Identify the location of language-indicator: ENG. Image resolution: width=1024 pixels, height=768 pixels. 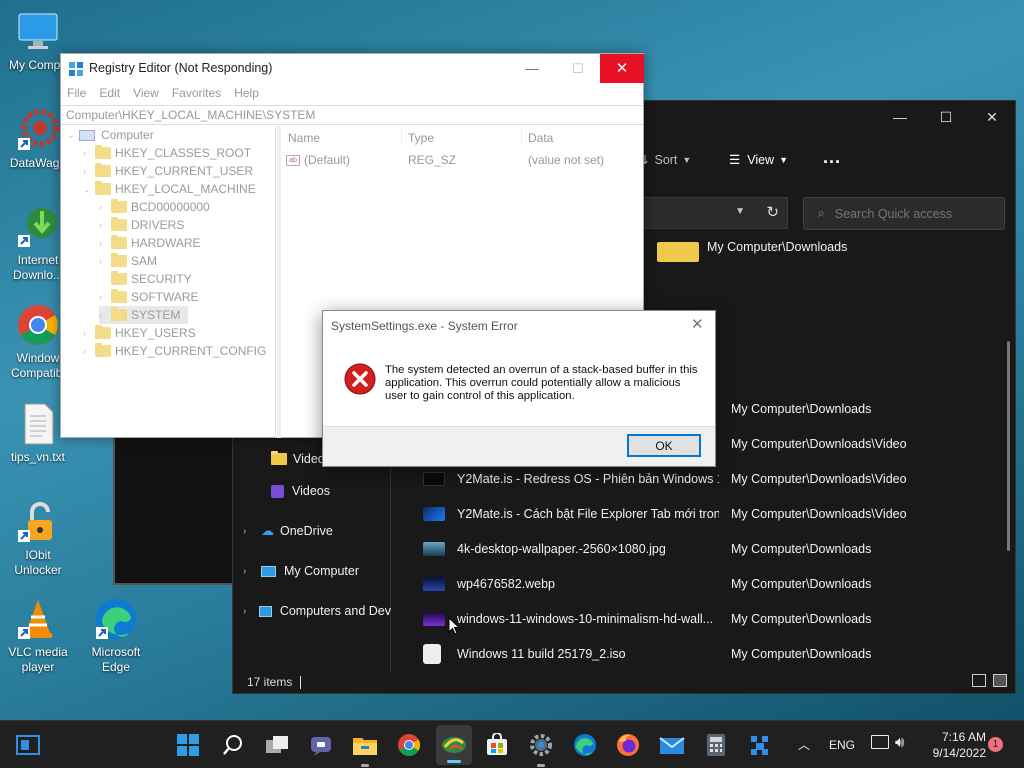
(842, 745).